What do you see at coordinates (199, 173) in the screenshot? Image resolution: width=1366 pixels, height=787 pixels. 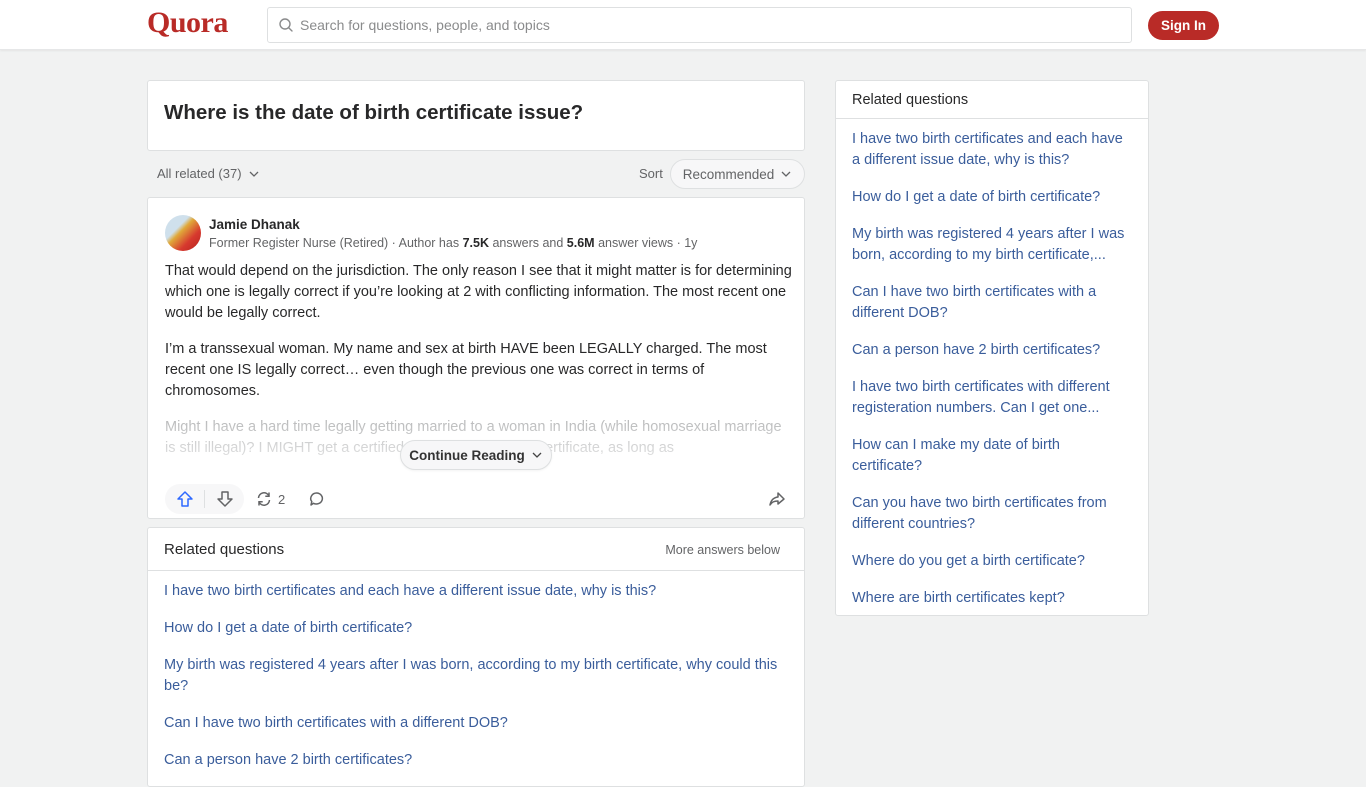 I see `all-related-label: All related (37)` at bounding box center [199, 173].